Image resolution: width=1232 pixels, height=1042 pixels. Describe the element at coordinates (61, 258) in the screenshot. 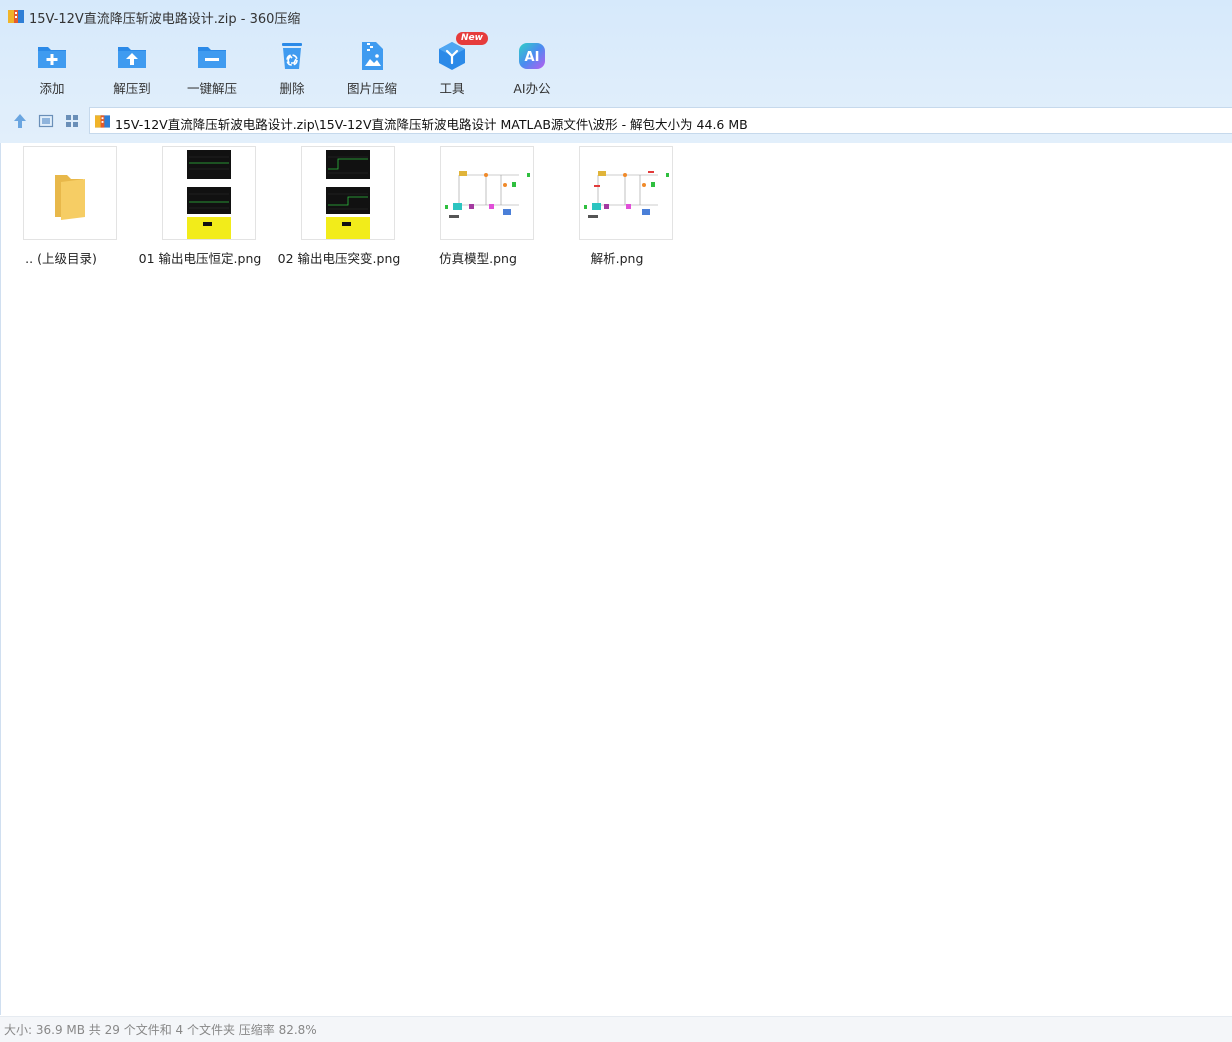

I see `file-name: .. (上级目录)` at that location.